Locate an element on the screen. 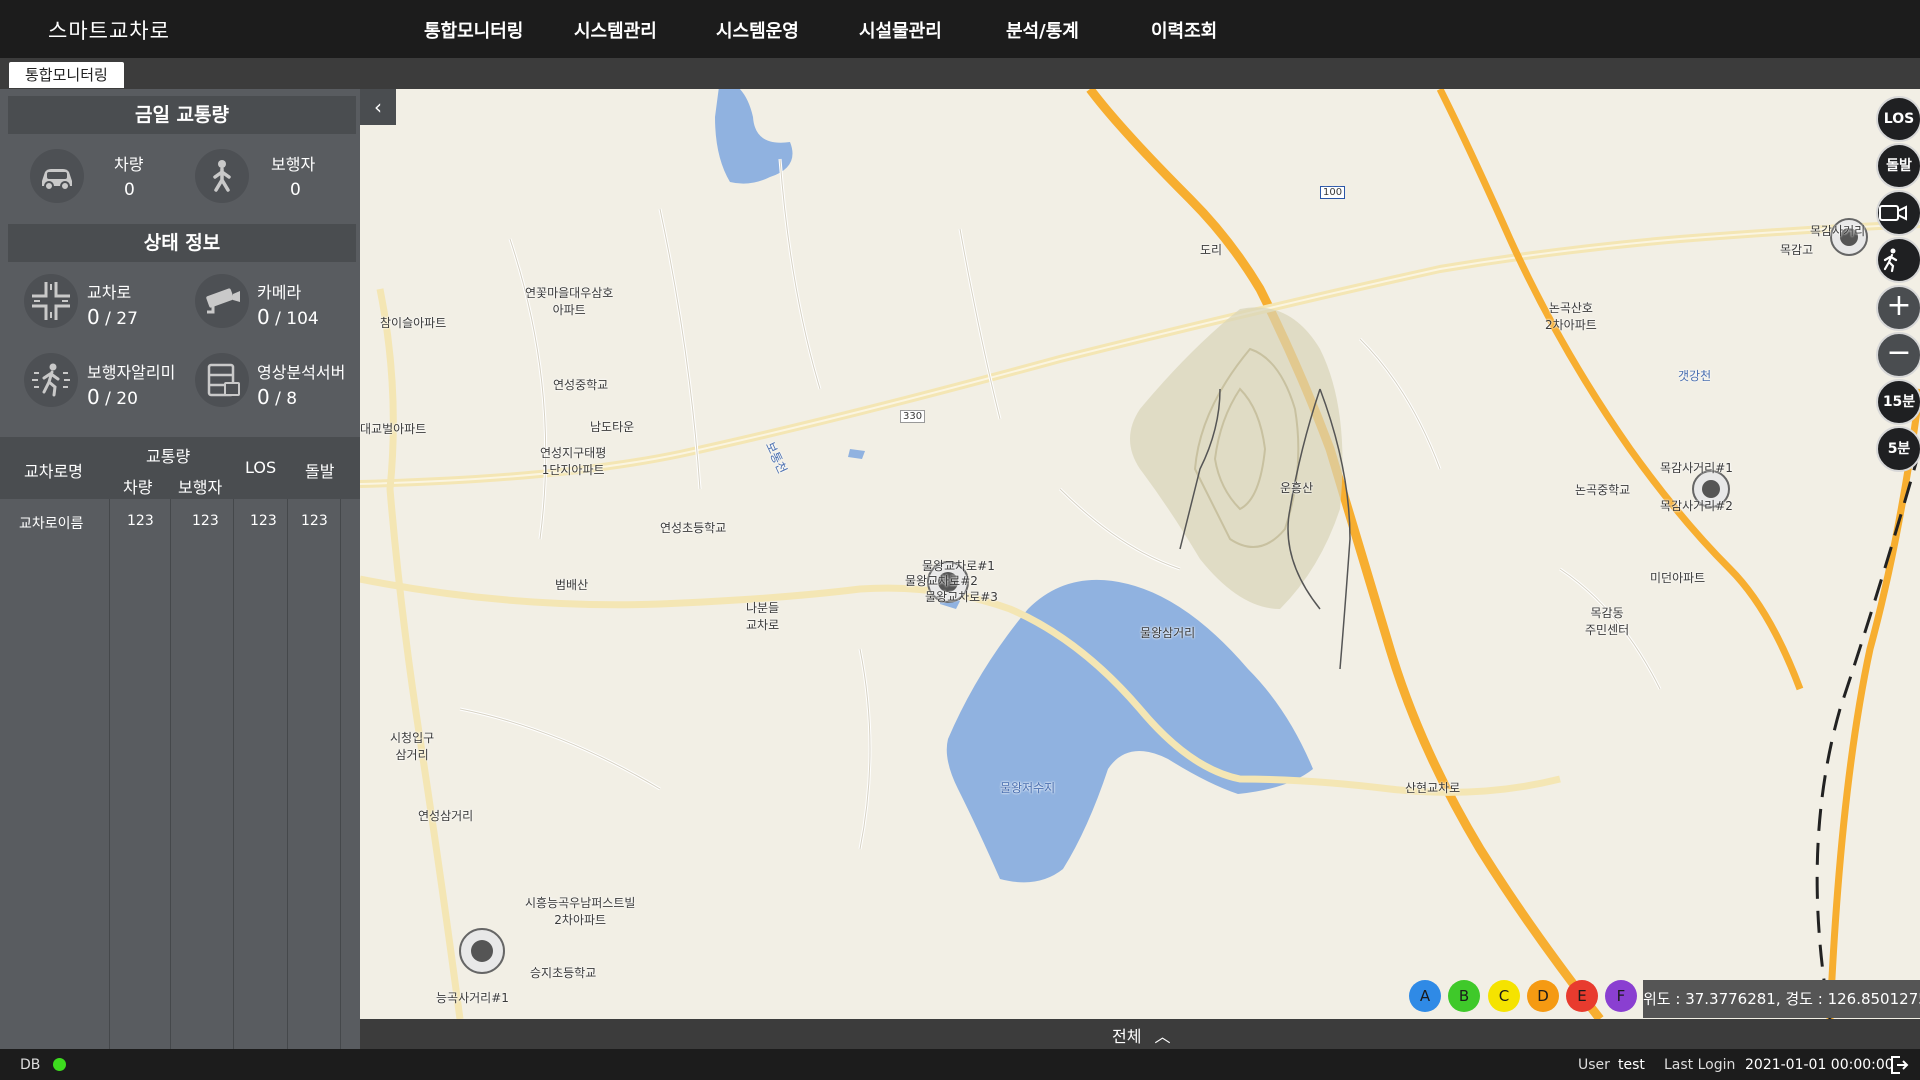  vehicle-count: 0 is located at coordinates (129, 190).